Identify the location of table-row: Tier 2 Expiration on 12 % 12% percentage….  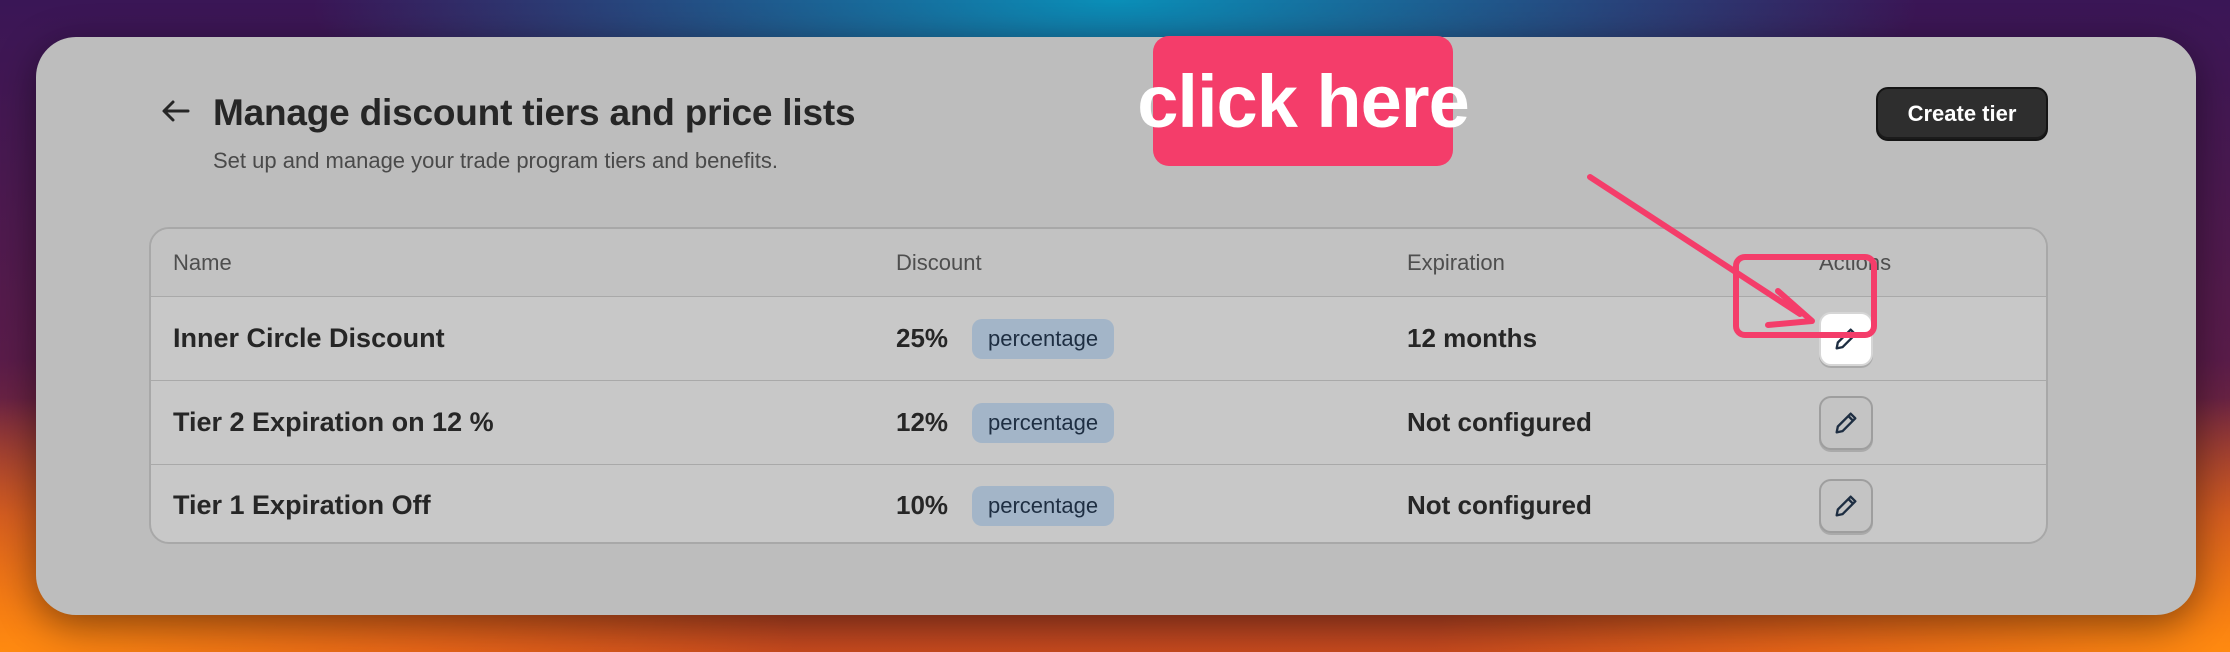
(1098, 423).